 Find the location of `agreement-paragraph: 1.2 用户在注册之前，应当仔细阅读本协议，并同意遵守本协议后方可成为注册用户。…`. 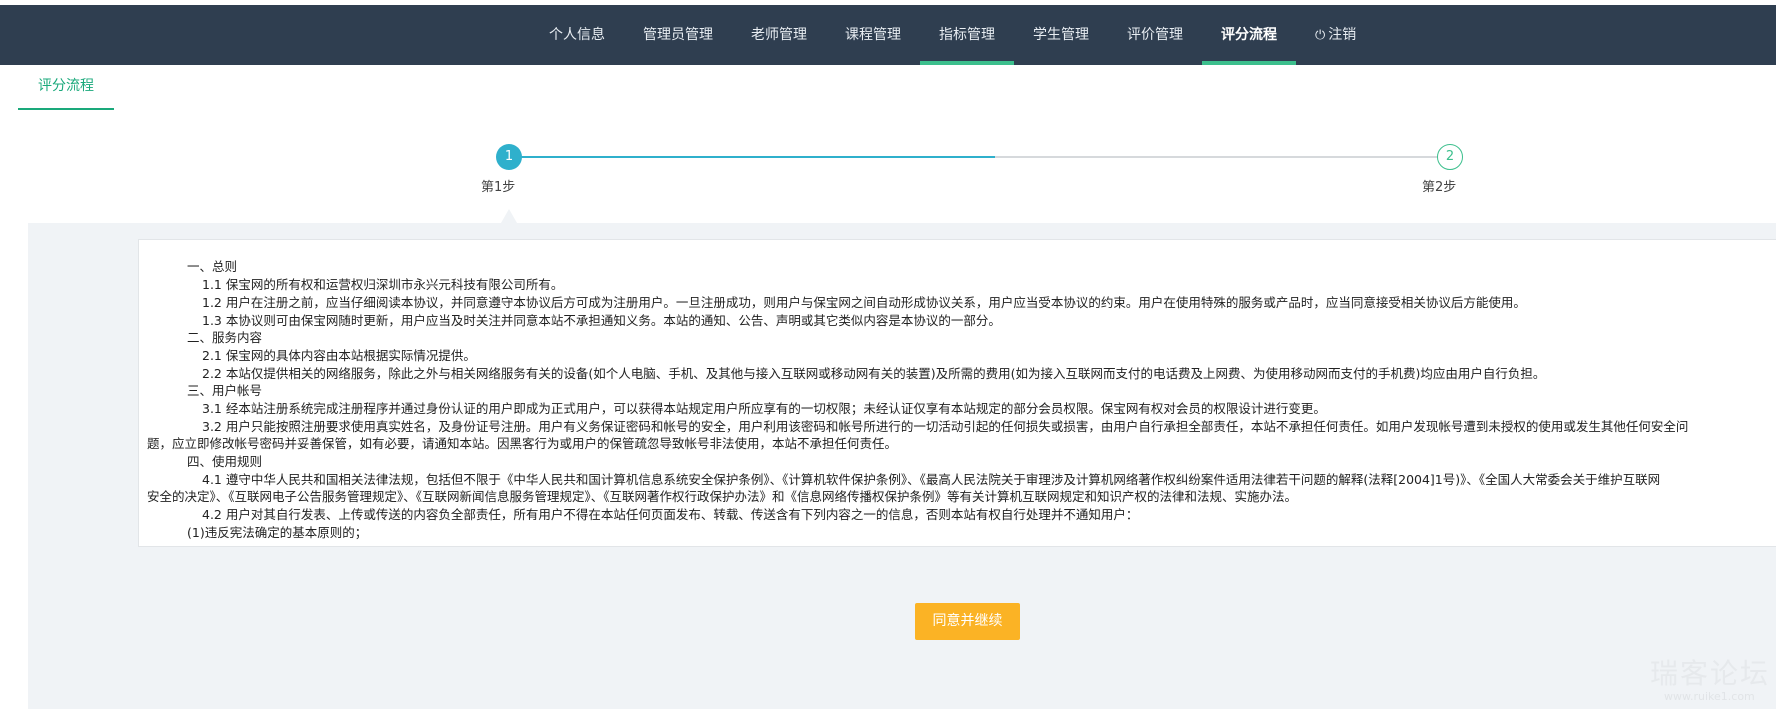

agreement-paragraph: 1.2 用户在注册之前，应当仔细阅读本协议，并同意遵守本协议后方可成为注册用户。… is located at coordinates (864, 302).